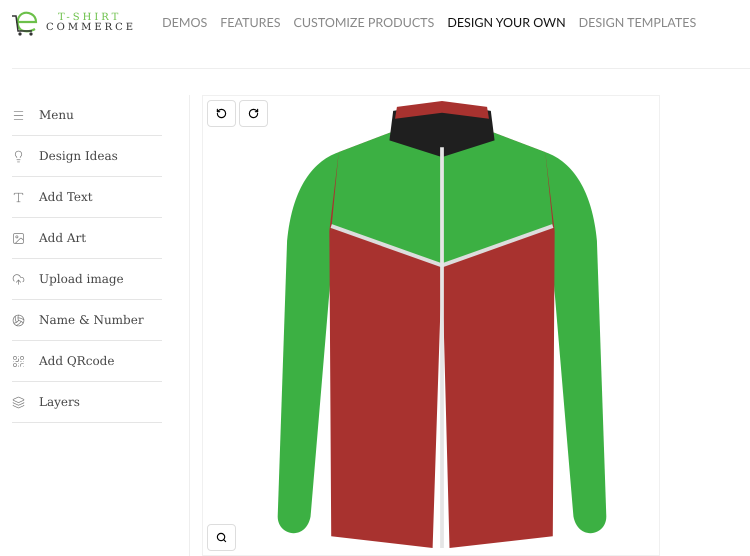  What do you see at coordinates (18, 402) in the screenshot?
I see `layers-icon` at bounding box center [18, 402].